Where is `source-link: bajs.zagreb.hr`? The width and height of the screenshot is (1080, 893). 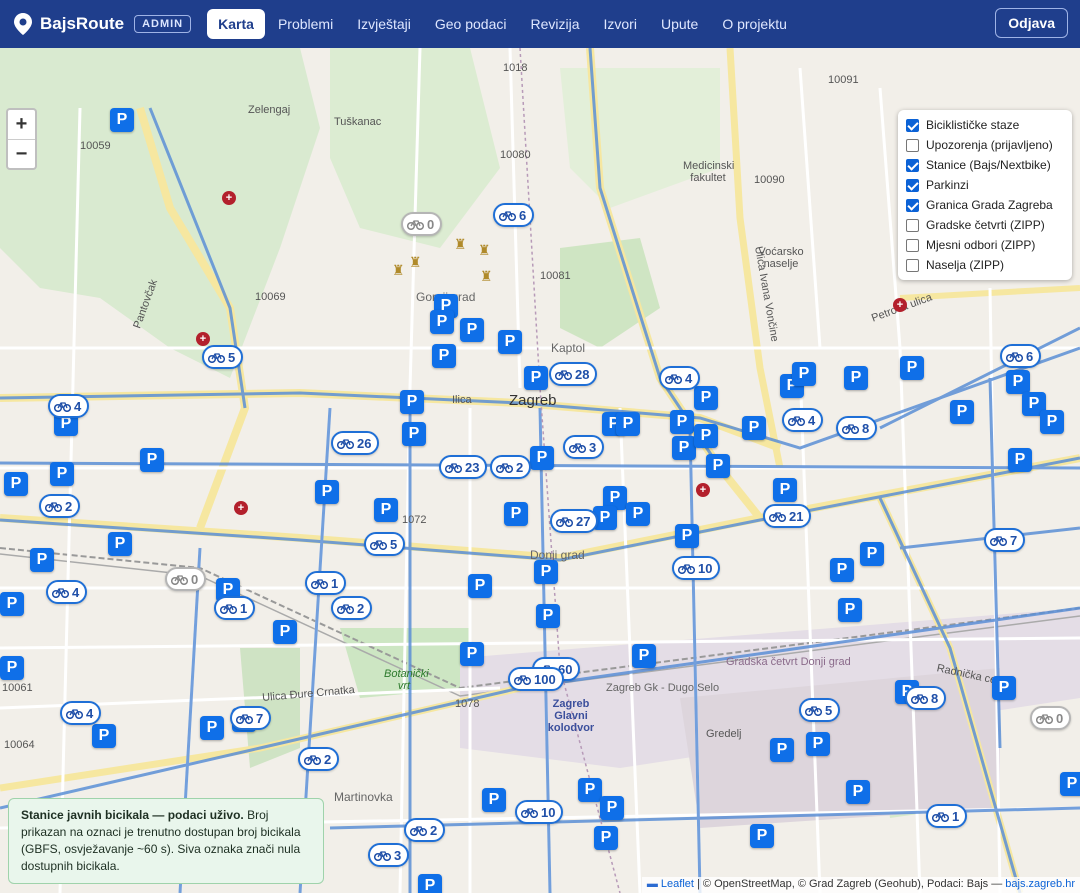
source-link: bajs.zagreb.hr is located at coordinates (1040, 884).